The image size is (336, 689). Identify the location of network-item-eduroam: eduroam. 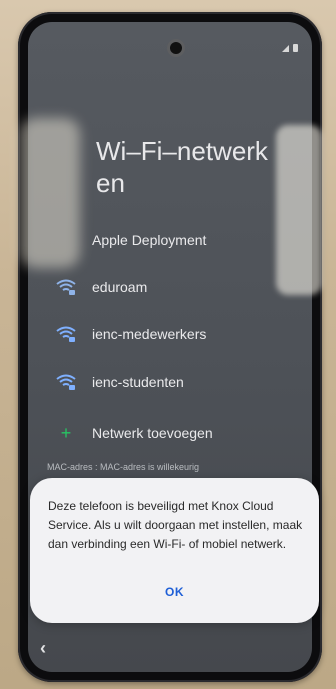
(100, 287).